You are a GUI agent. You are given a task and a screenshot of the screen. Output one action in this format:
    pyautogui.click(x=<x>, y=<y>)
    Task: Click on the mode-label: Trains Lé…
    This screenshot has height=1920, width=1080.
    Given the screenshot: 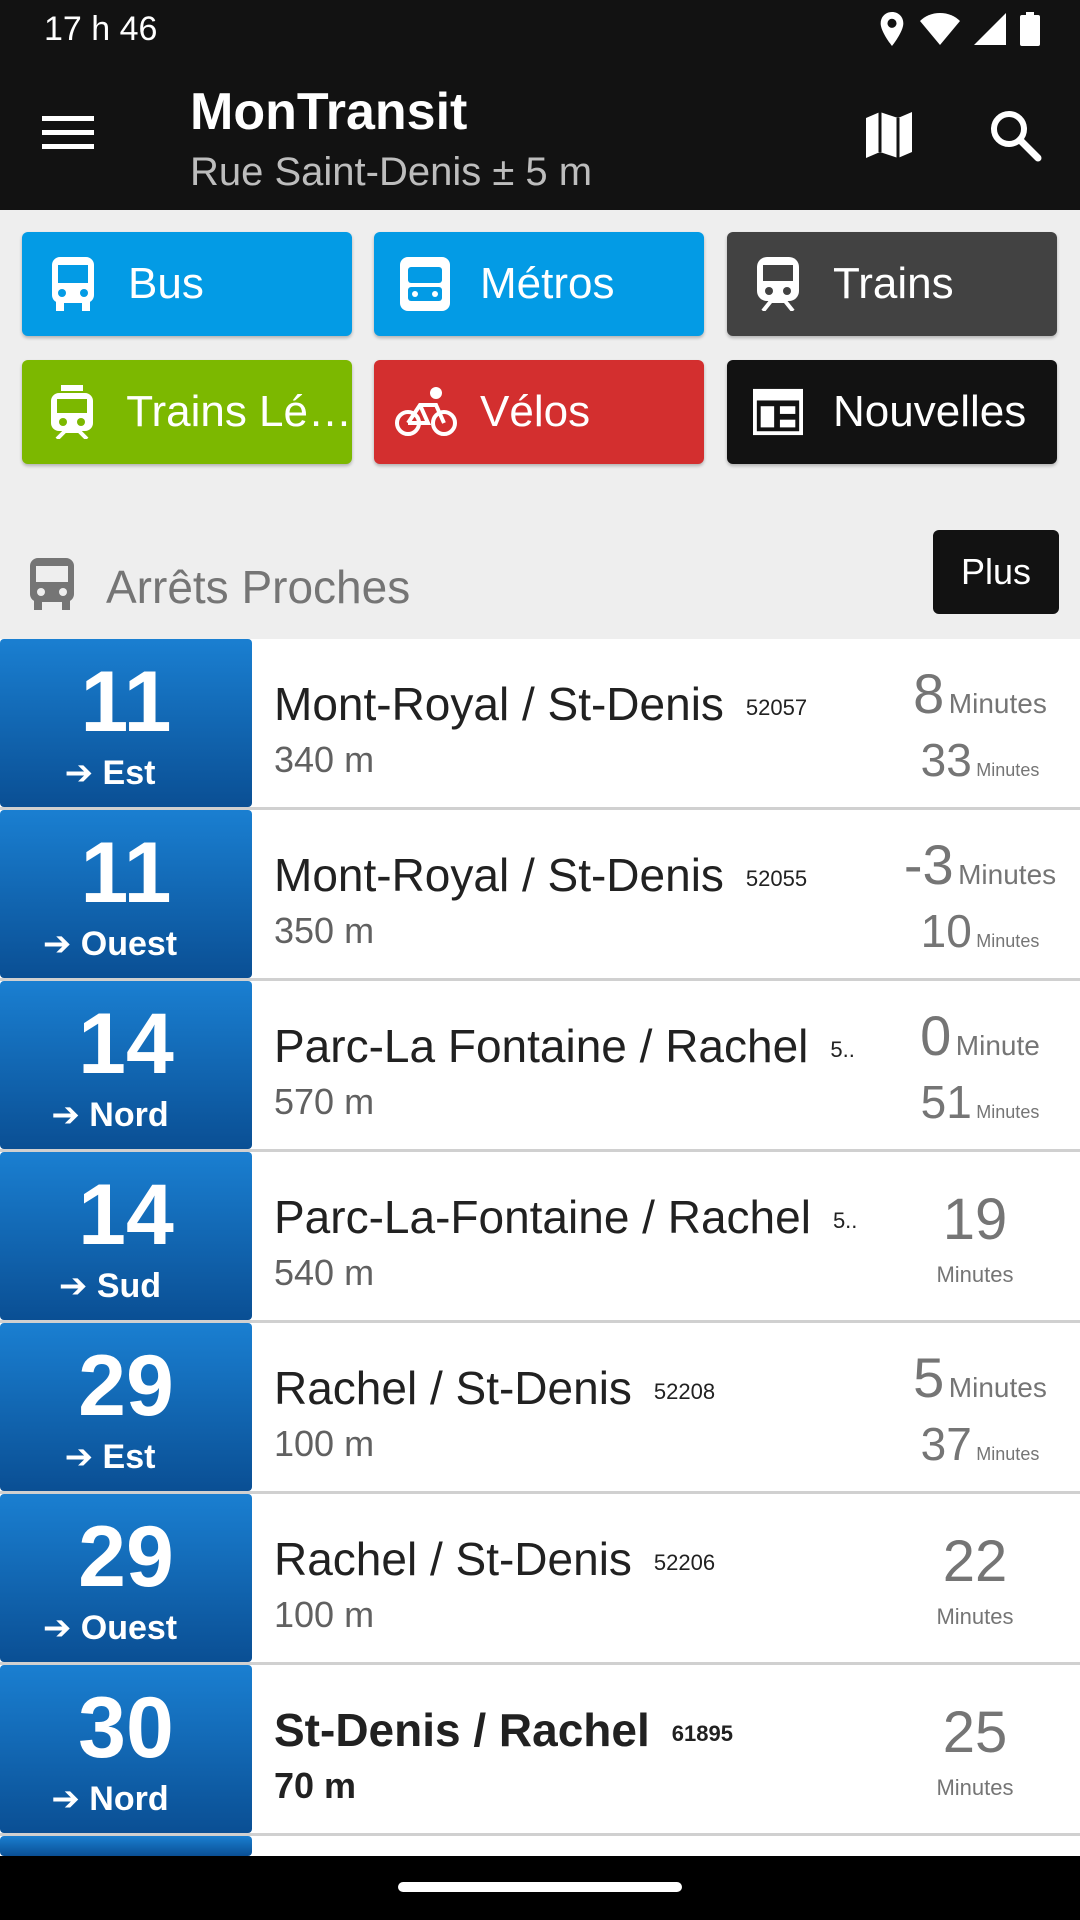 What is the action you would take?
    pyautogui.click(x=239, y=411)
    